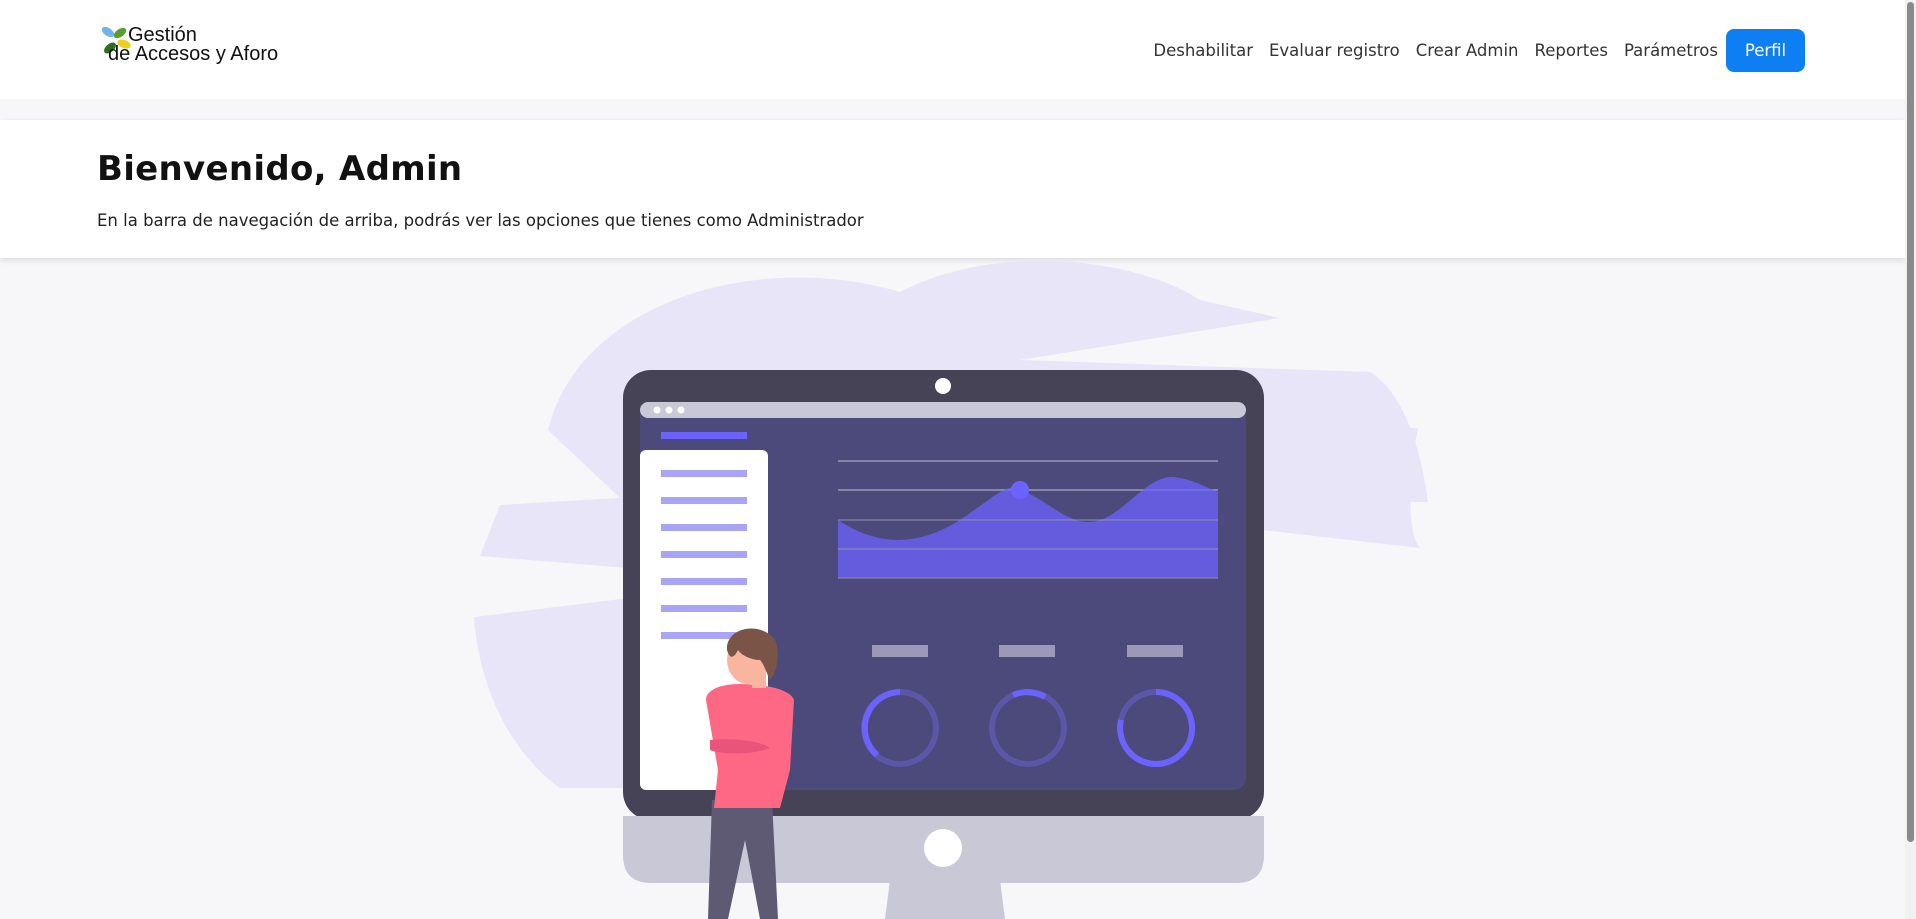 The image size is (1916, 919). I want to click on scrollbar, so click(1910, 459).